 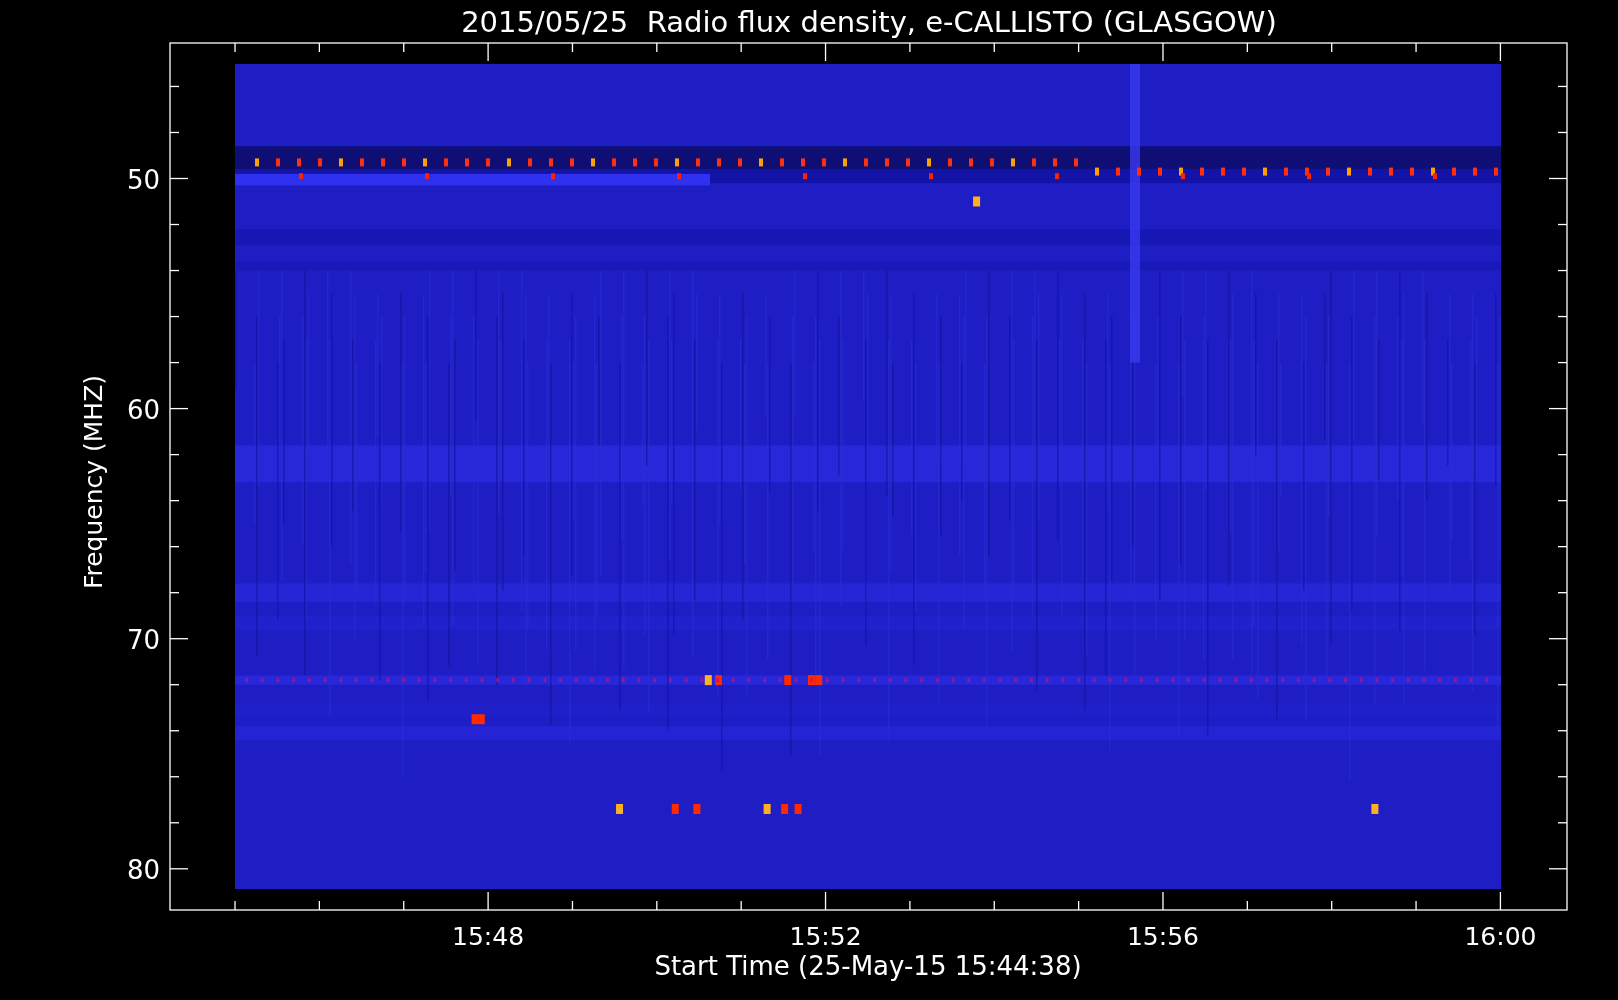 What do you see at coordinates (93, 482) in the screenshot?
I see `y-axis-label: Frequency (MHZ)` at bounding box center [93, 482].